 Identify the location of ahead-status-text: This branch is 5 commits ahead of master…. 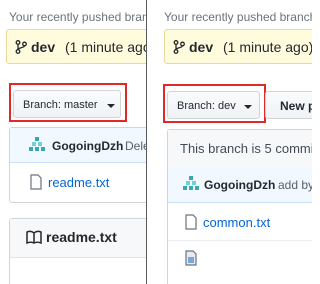
(246, 148).